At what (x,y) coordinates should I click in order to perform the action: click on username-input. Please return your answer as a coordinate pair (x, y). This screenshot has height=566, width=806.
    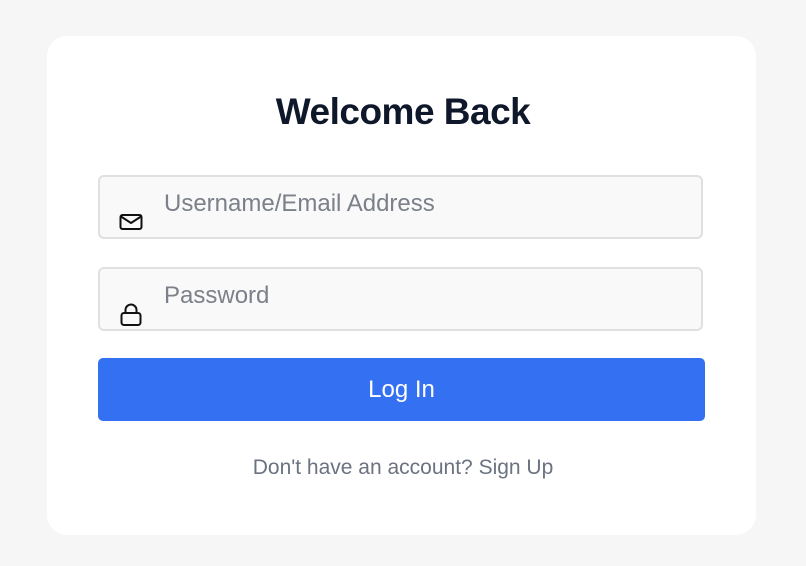
    Looking at the image, I should click on (400, 207).